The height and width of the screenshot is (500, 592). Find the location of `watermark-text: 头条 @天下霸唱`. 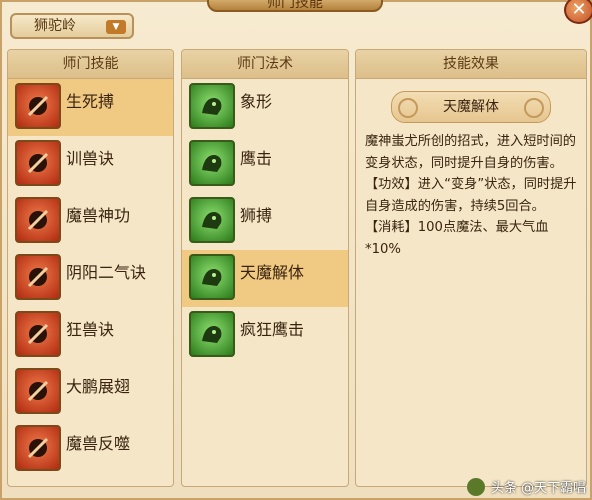

watermark-text: 头条 @天下霸唱 is located at coordinates (538, 488).